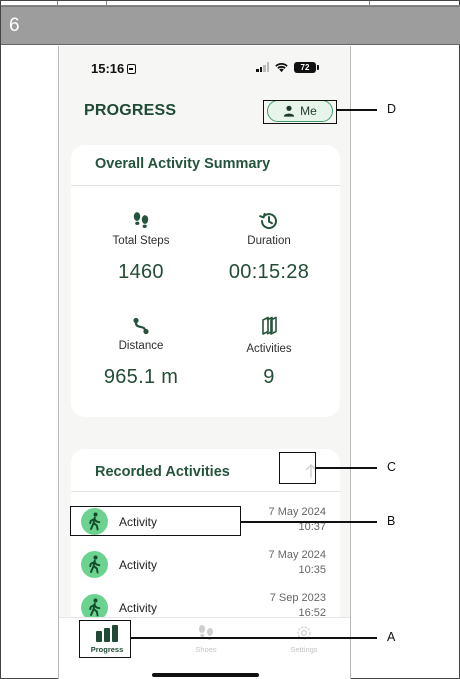 This screenshot has height=679, width=460. Describe the element at coordinates (392, 109) in the screenshot. I see `callout-label-d: D` at that location.